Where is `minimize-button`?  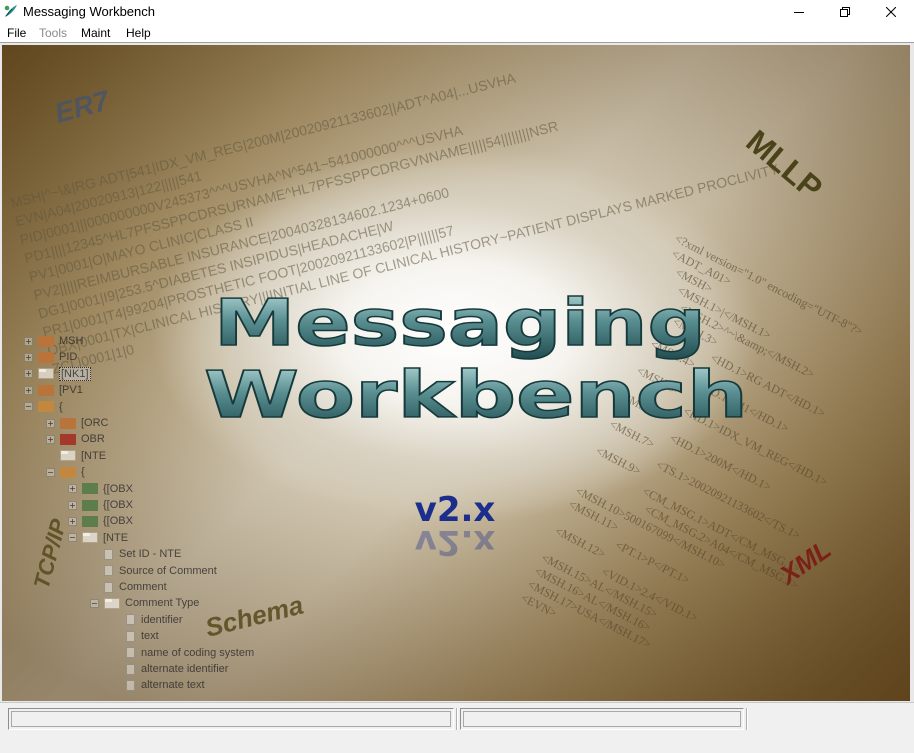 minimize-button is located at coordinates (799, 12).